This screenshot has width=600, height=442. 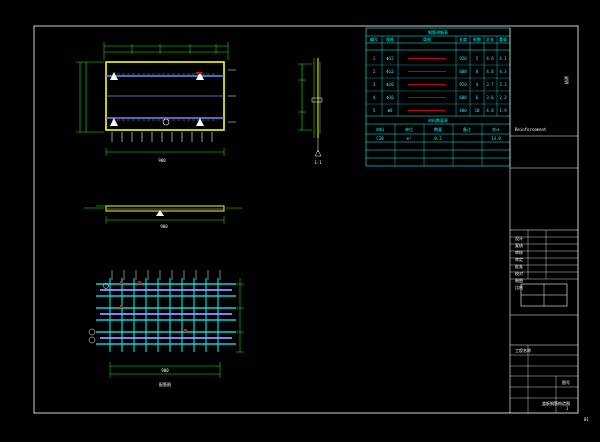 What do you see at coordinates (519, 287) in the screenshot?
I see `titleblock-label: 比例` at bounding box center [519, 287].